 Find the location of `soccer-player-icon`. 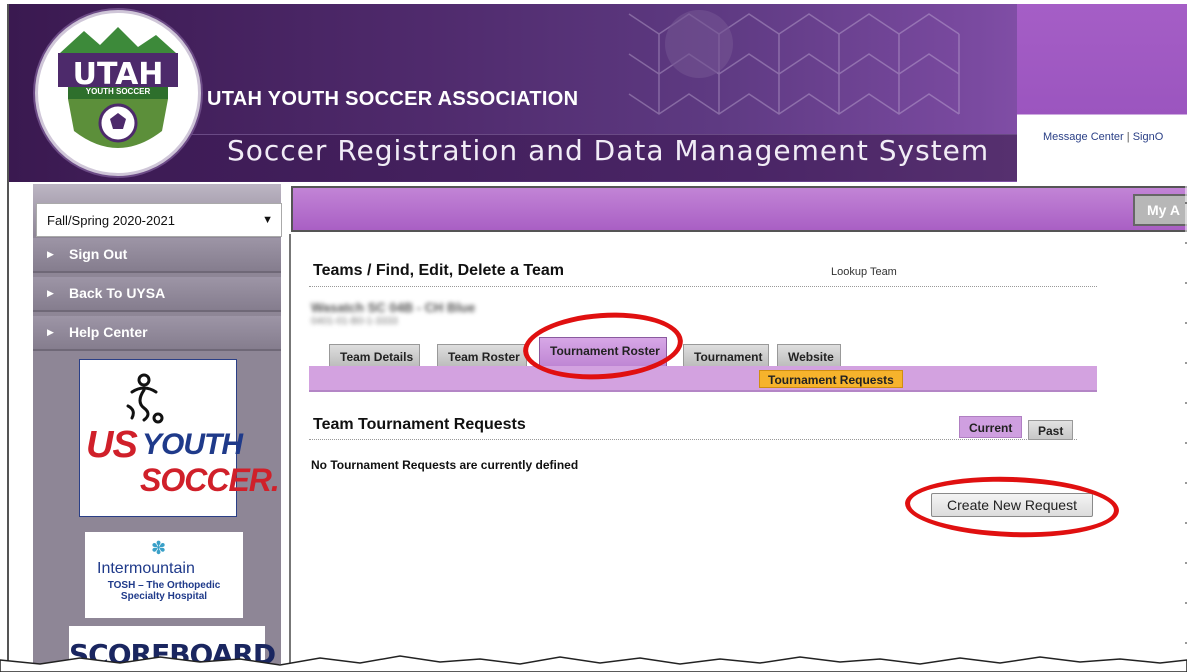

soccer-player-icon is located at coordinates (145, 398).